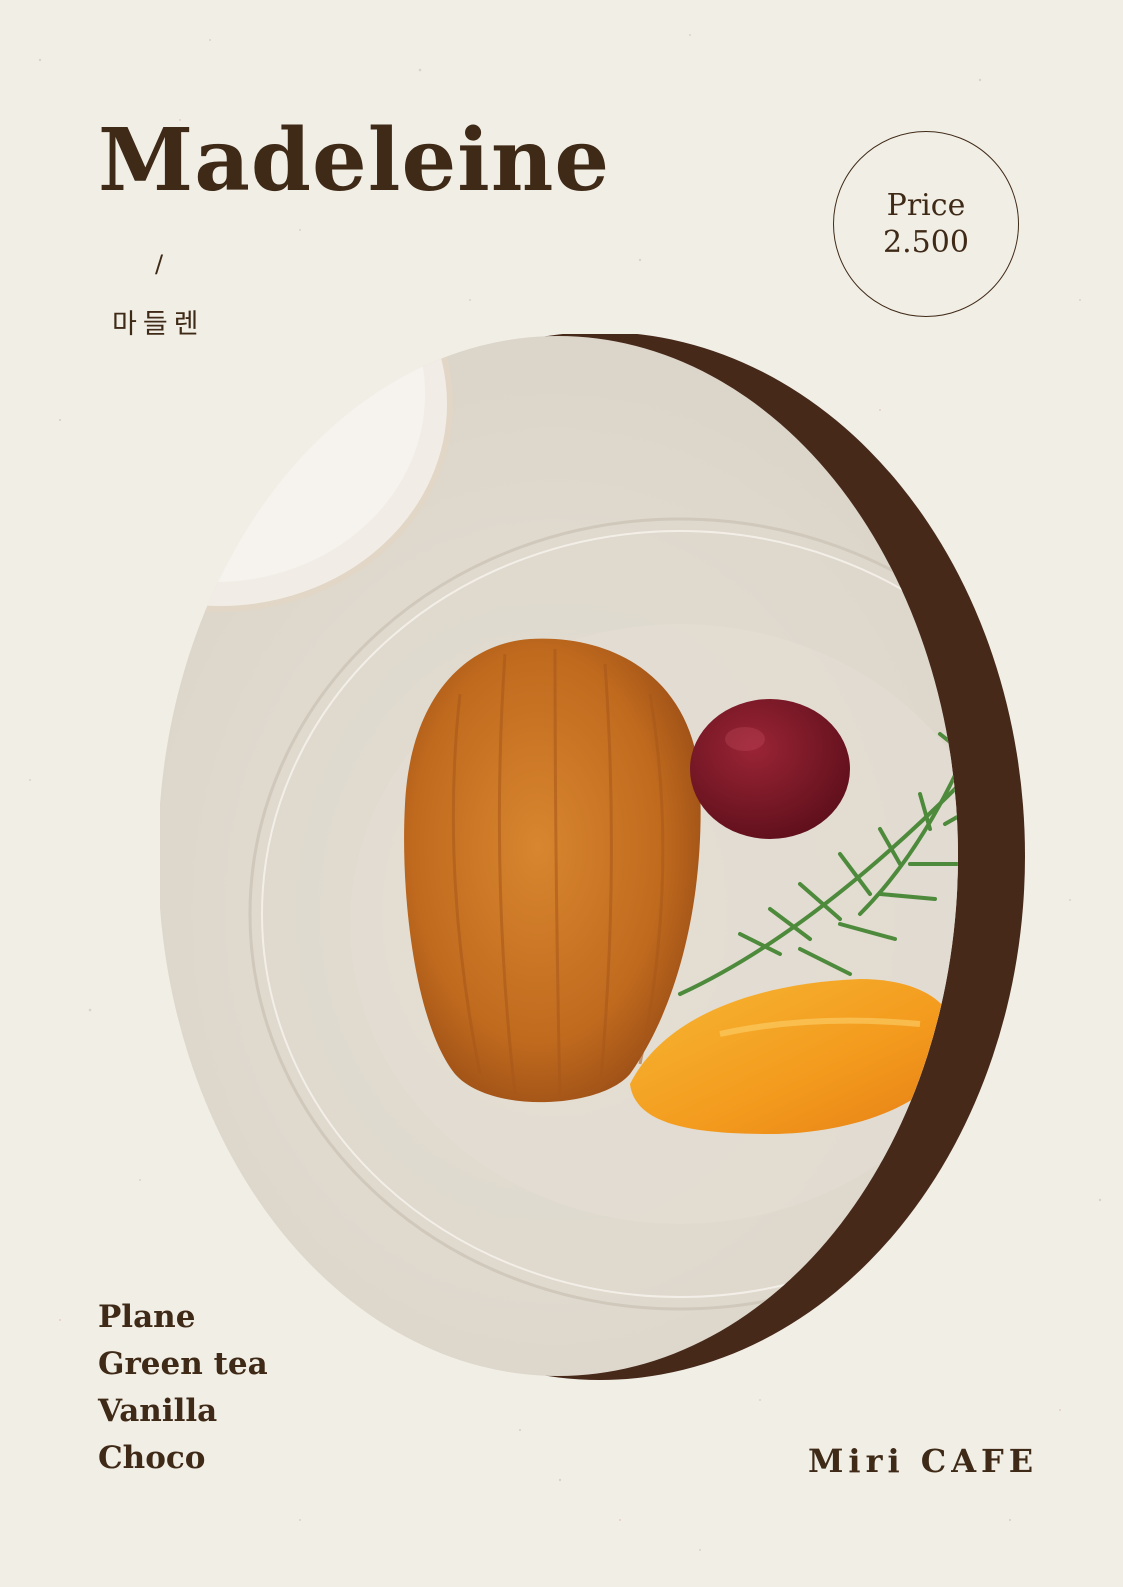 The image size is (1123, 1587). I want to click on flavor-list: Plane Green tea Vanilla Choco, so click(183, 1388).